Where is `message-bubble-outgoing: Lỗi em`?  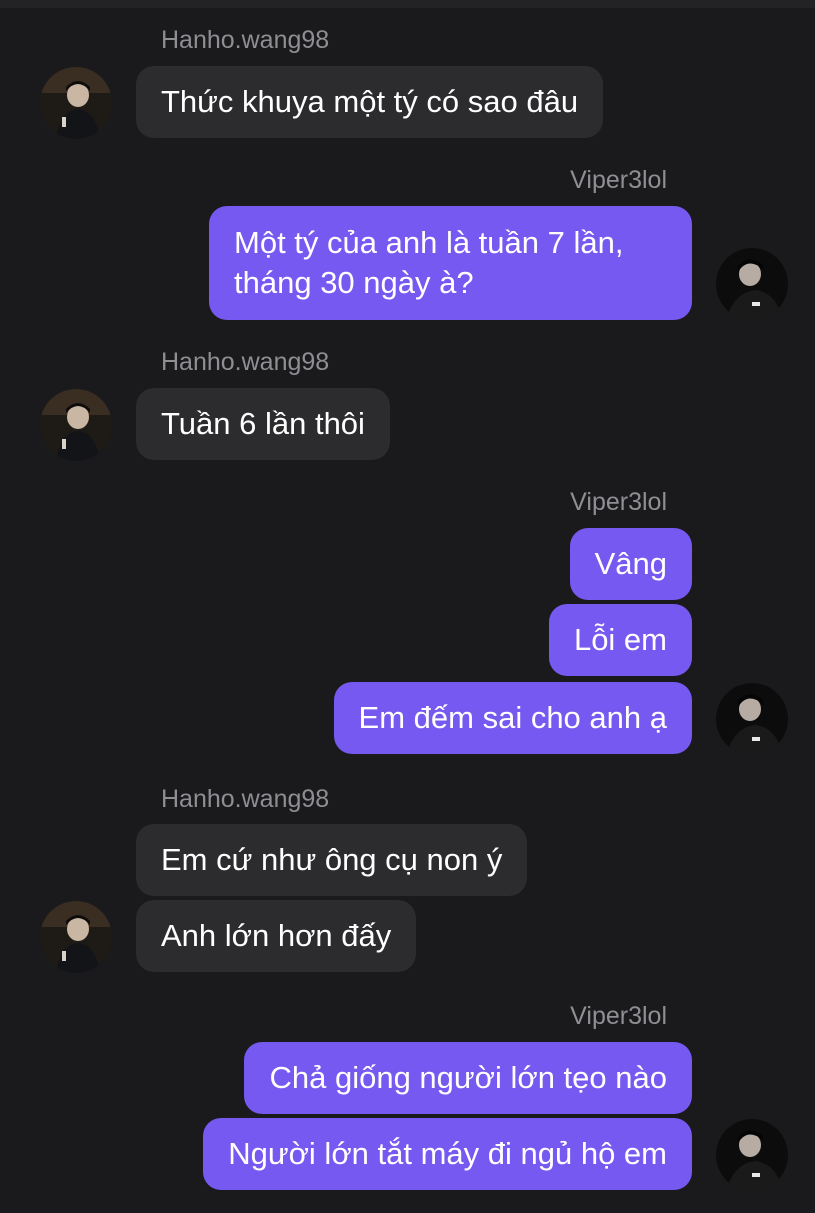
message-bubble-outgoing: Lỗi em is located at coordinates (620, 640).